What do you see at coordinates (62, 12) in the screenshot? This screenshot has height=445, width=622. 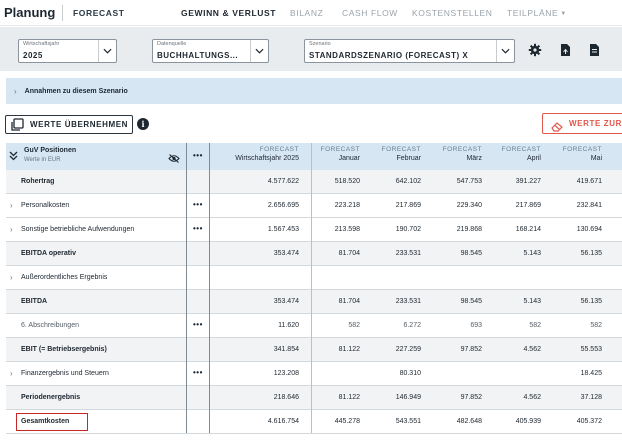 I see `nav-divider` at bounding box center [62, 12].